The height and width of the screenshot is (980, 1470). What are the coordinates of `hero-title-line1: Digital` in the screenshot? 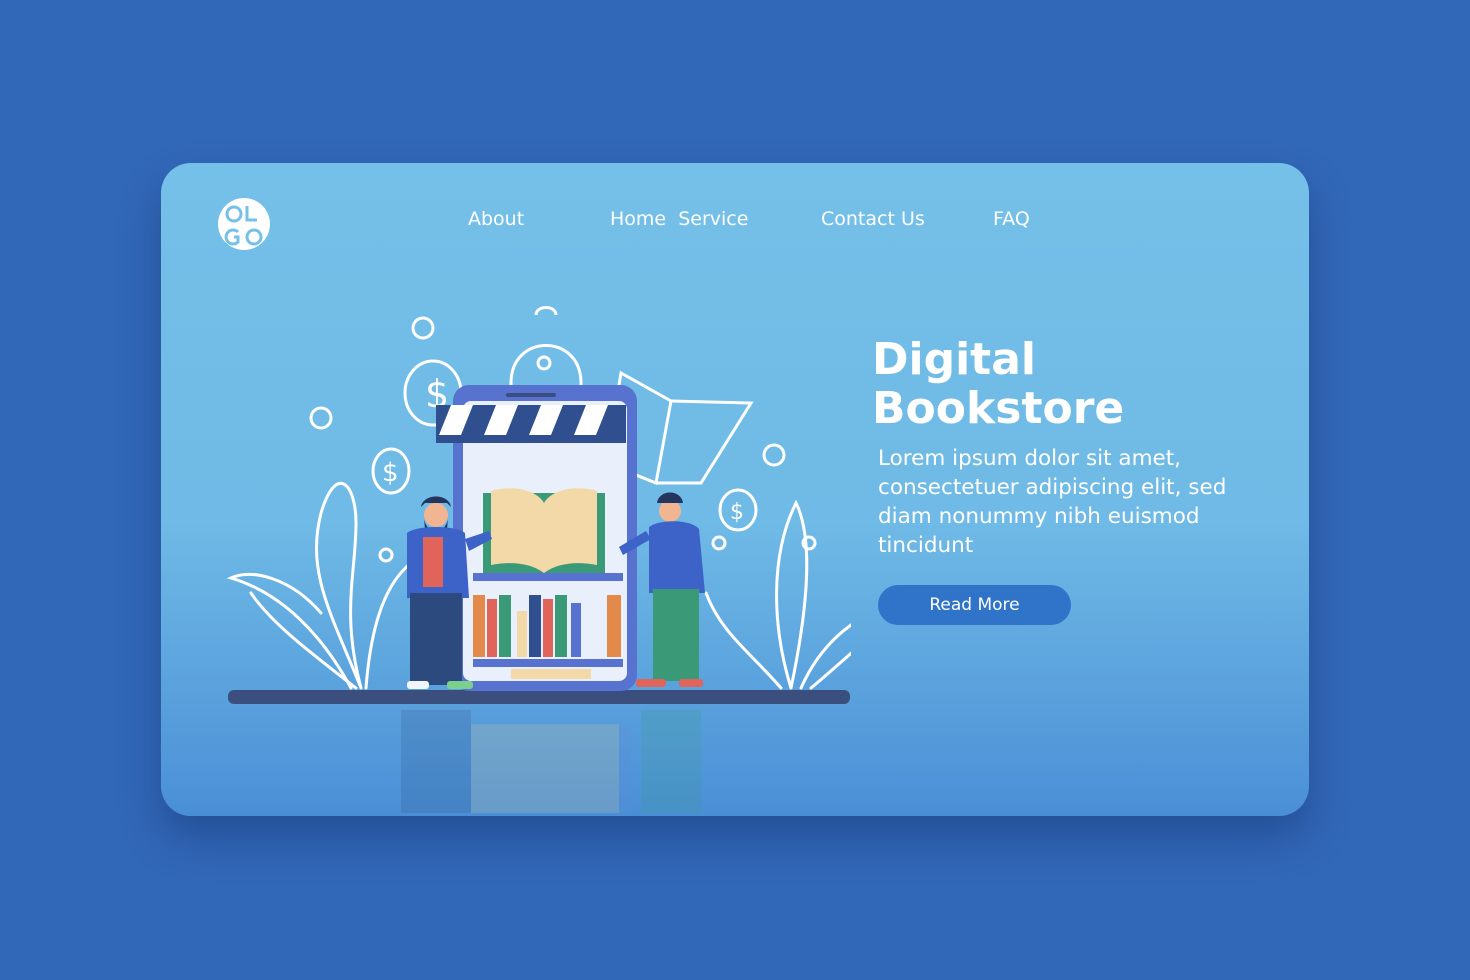 It's located at (954, 359).